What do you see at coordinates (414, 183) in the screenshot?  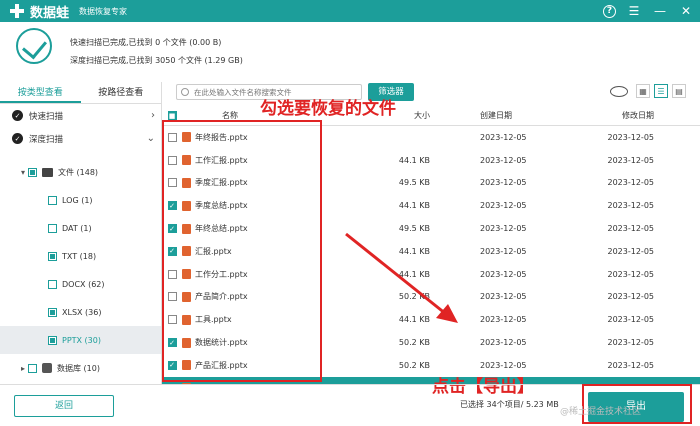 I see `file-size: 49.5 KB` at bounding box center [414, 183].